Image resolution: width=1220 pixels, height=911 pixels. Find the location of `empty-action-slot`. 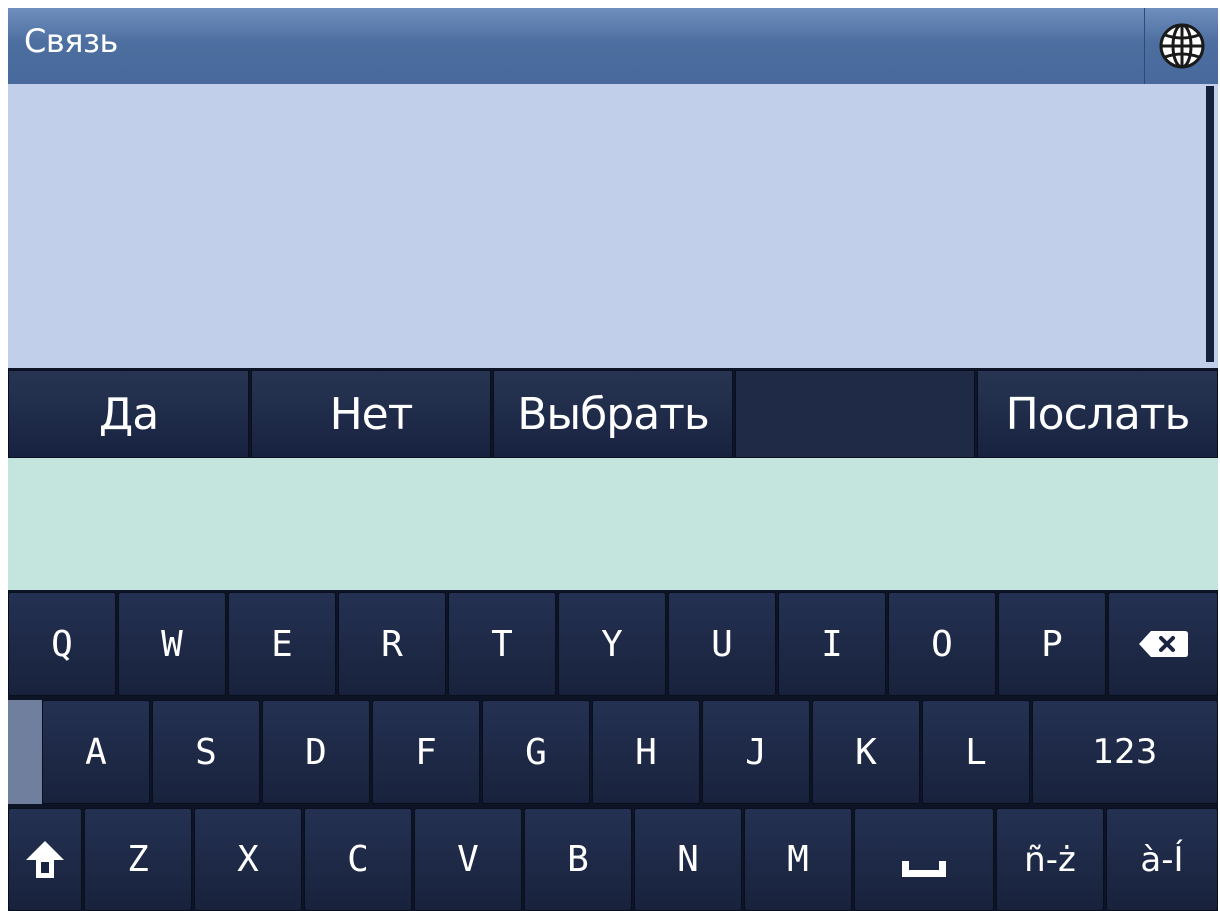

empty-action-slot is located at coordinates (855, 414).